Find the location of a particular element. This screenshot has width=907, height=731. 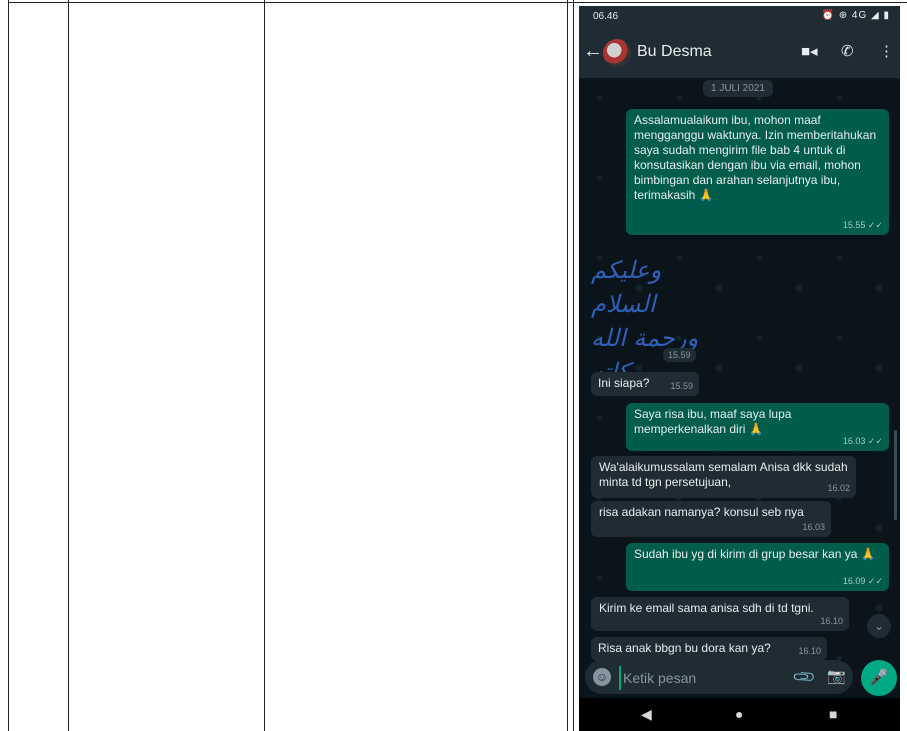

message-incoming: Risa anak bbgn bu dora kan ya? 16.10 is located at coordinates (709, 649).